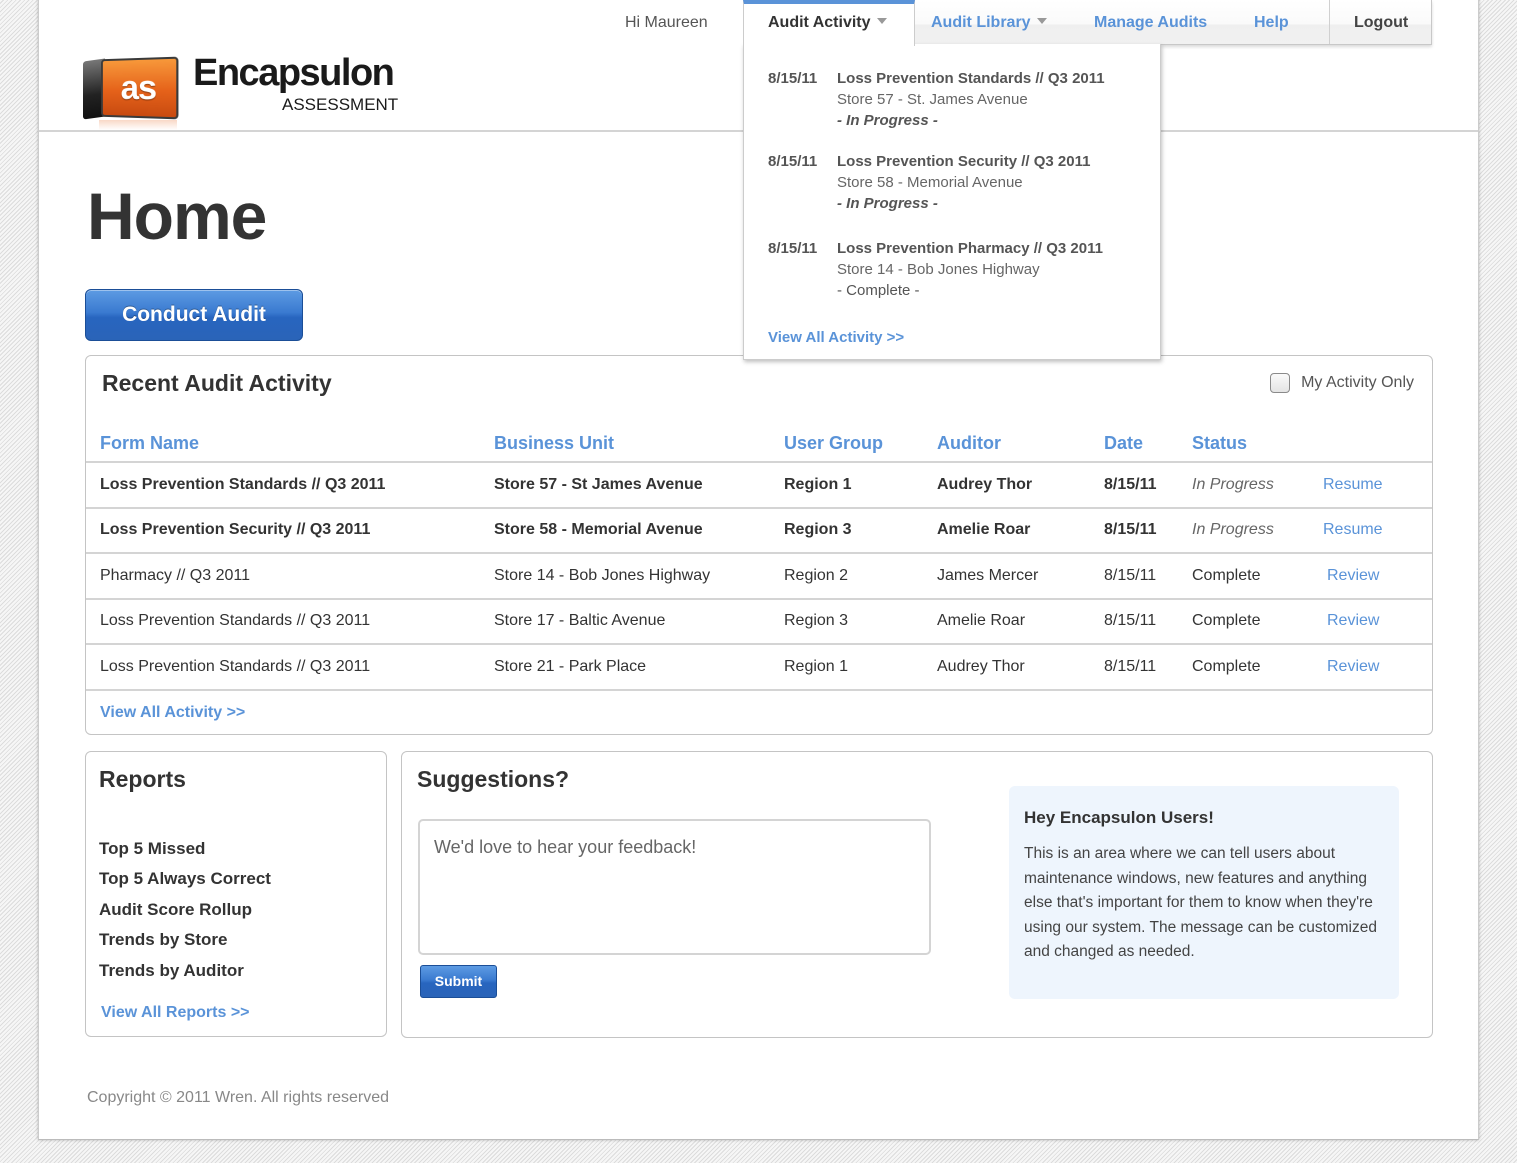 The height and width of the screenshot is (1163, 1517). Describe the element at coordinates (163, 940) in the screenshot. I see `report-link-trends-by-store: Trends by Store` at that location.